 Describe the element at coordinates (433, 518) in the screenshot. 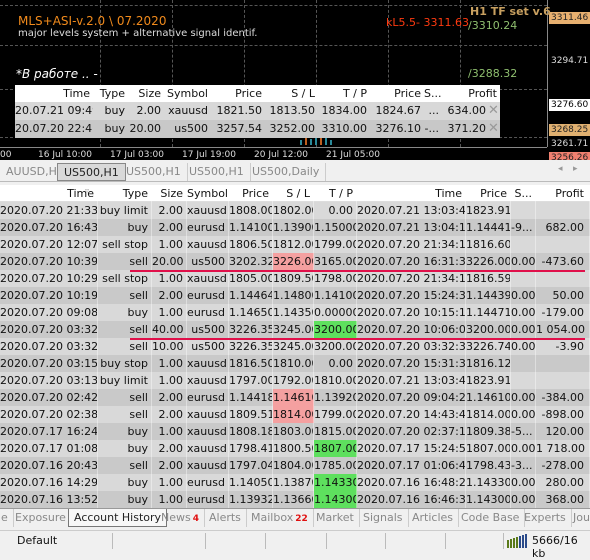

I see `tab-articles: Articles` at that location.